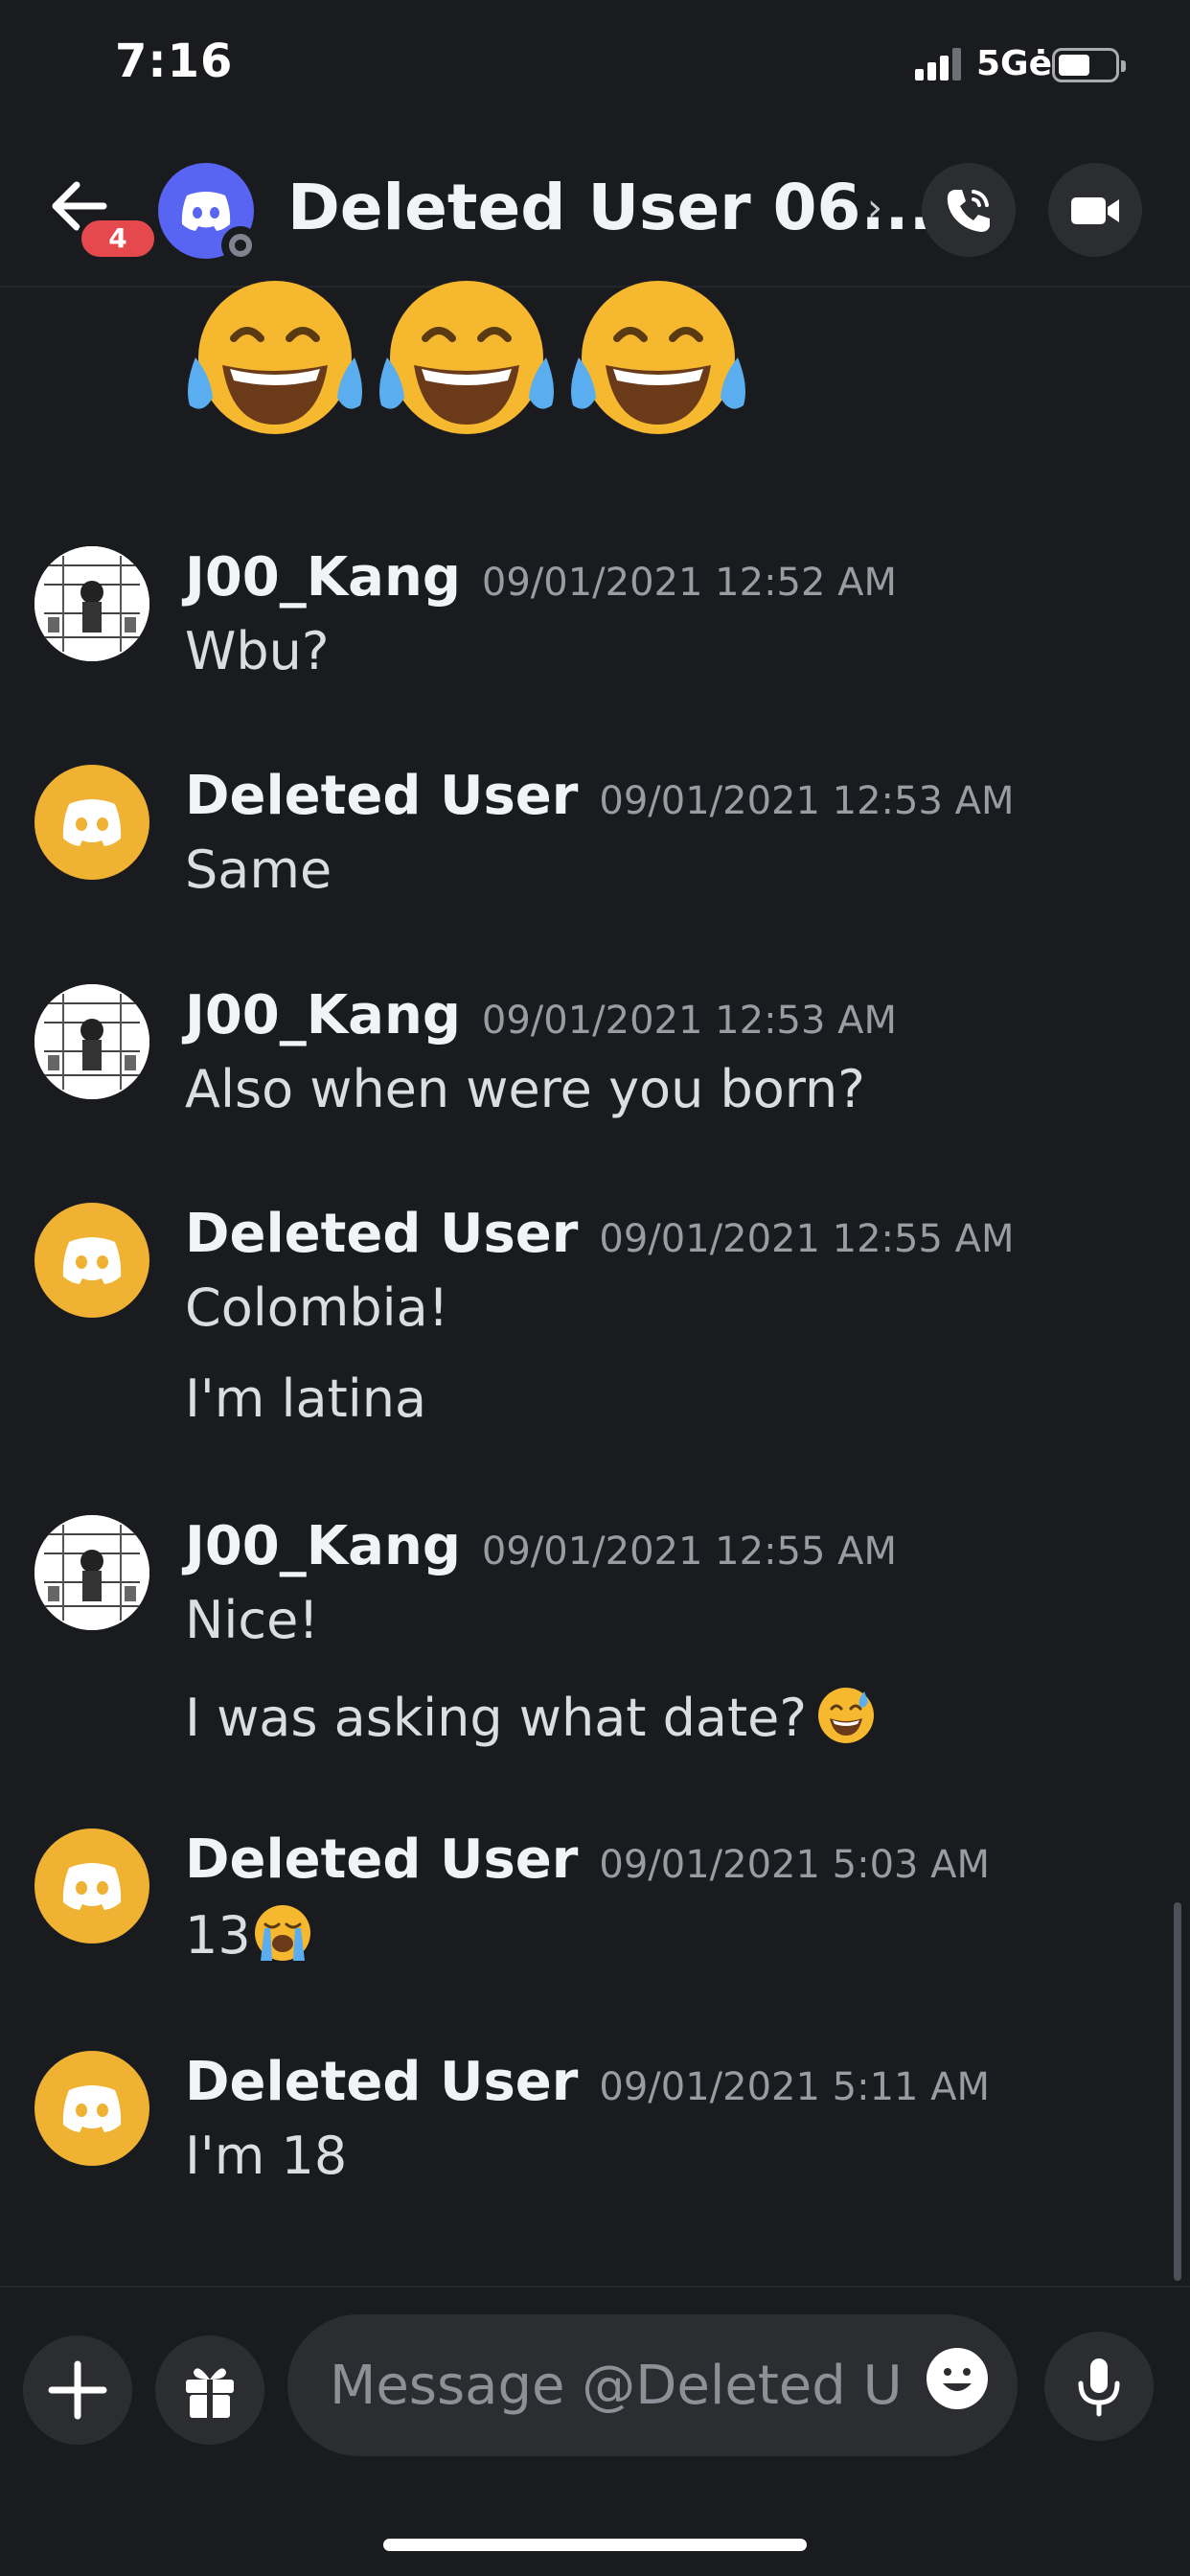 This screenshot has width=1190, height=2576. I want to click on add-attachment-button, so click(78, 2390).